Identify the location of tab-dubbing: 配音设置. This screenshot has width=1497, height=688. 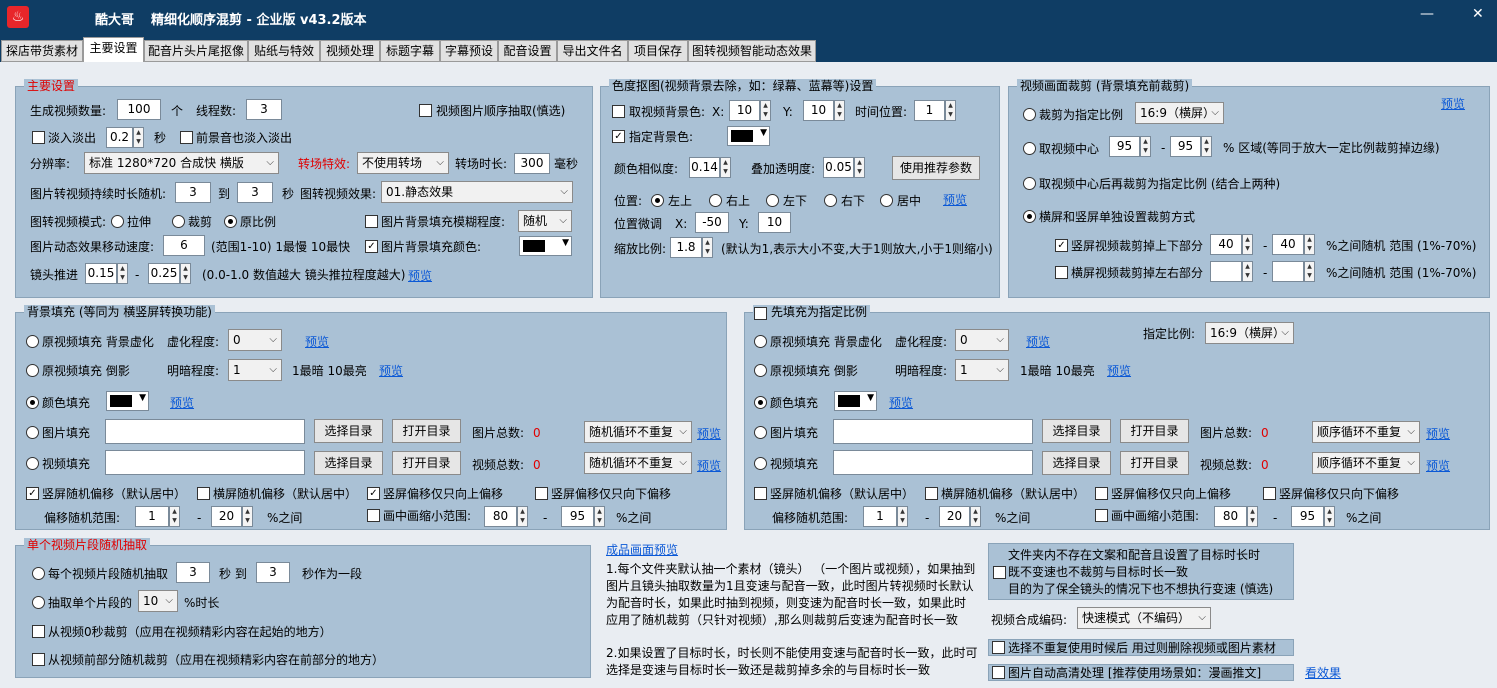
(527, 51).